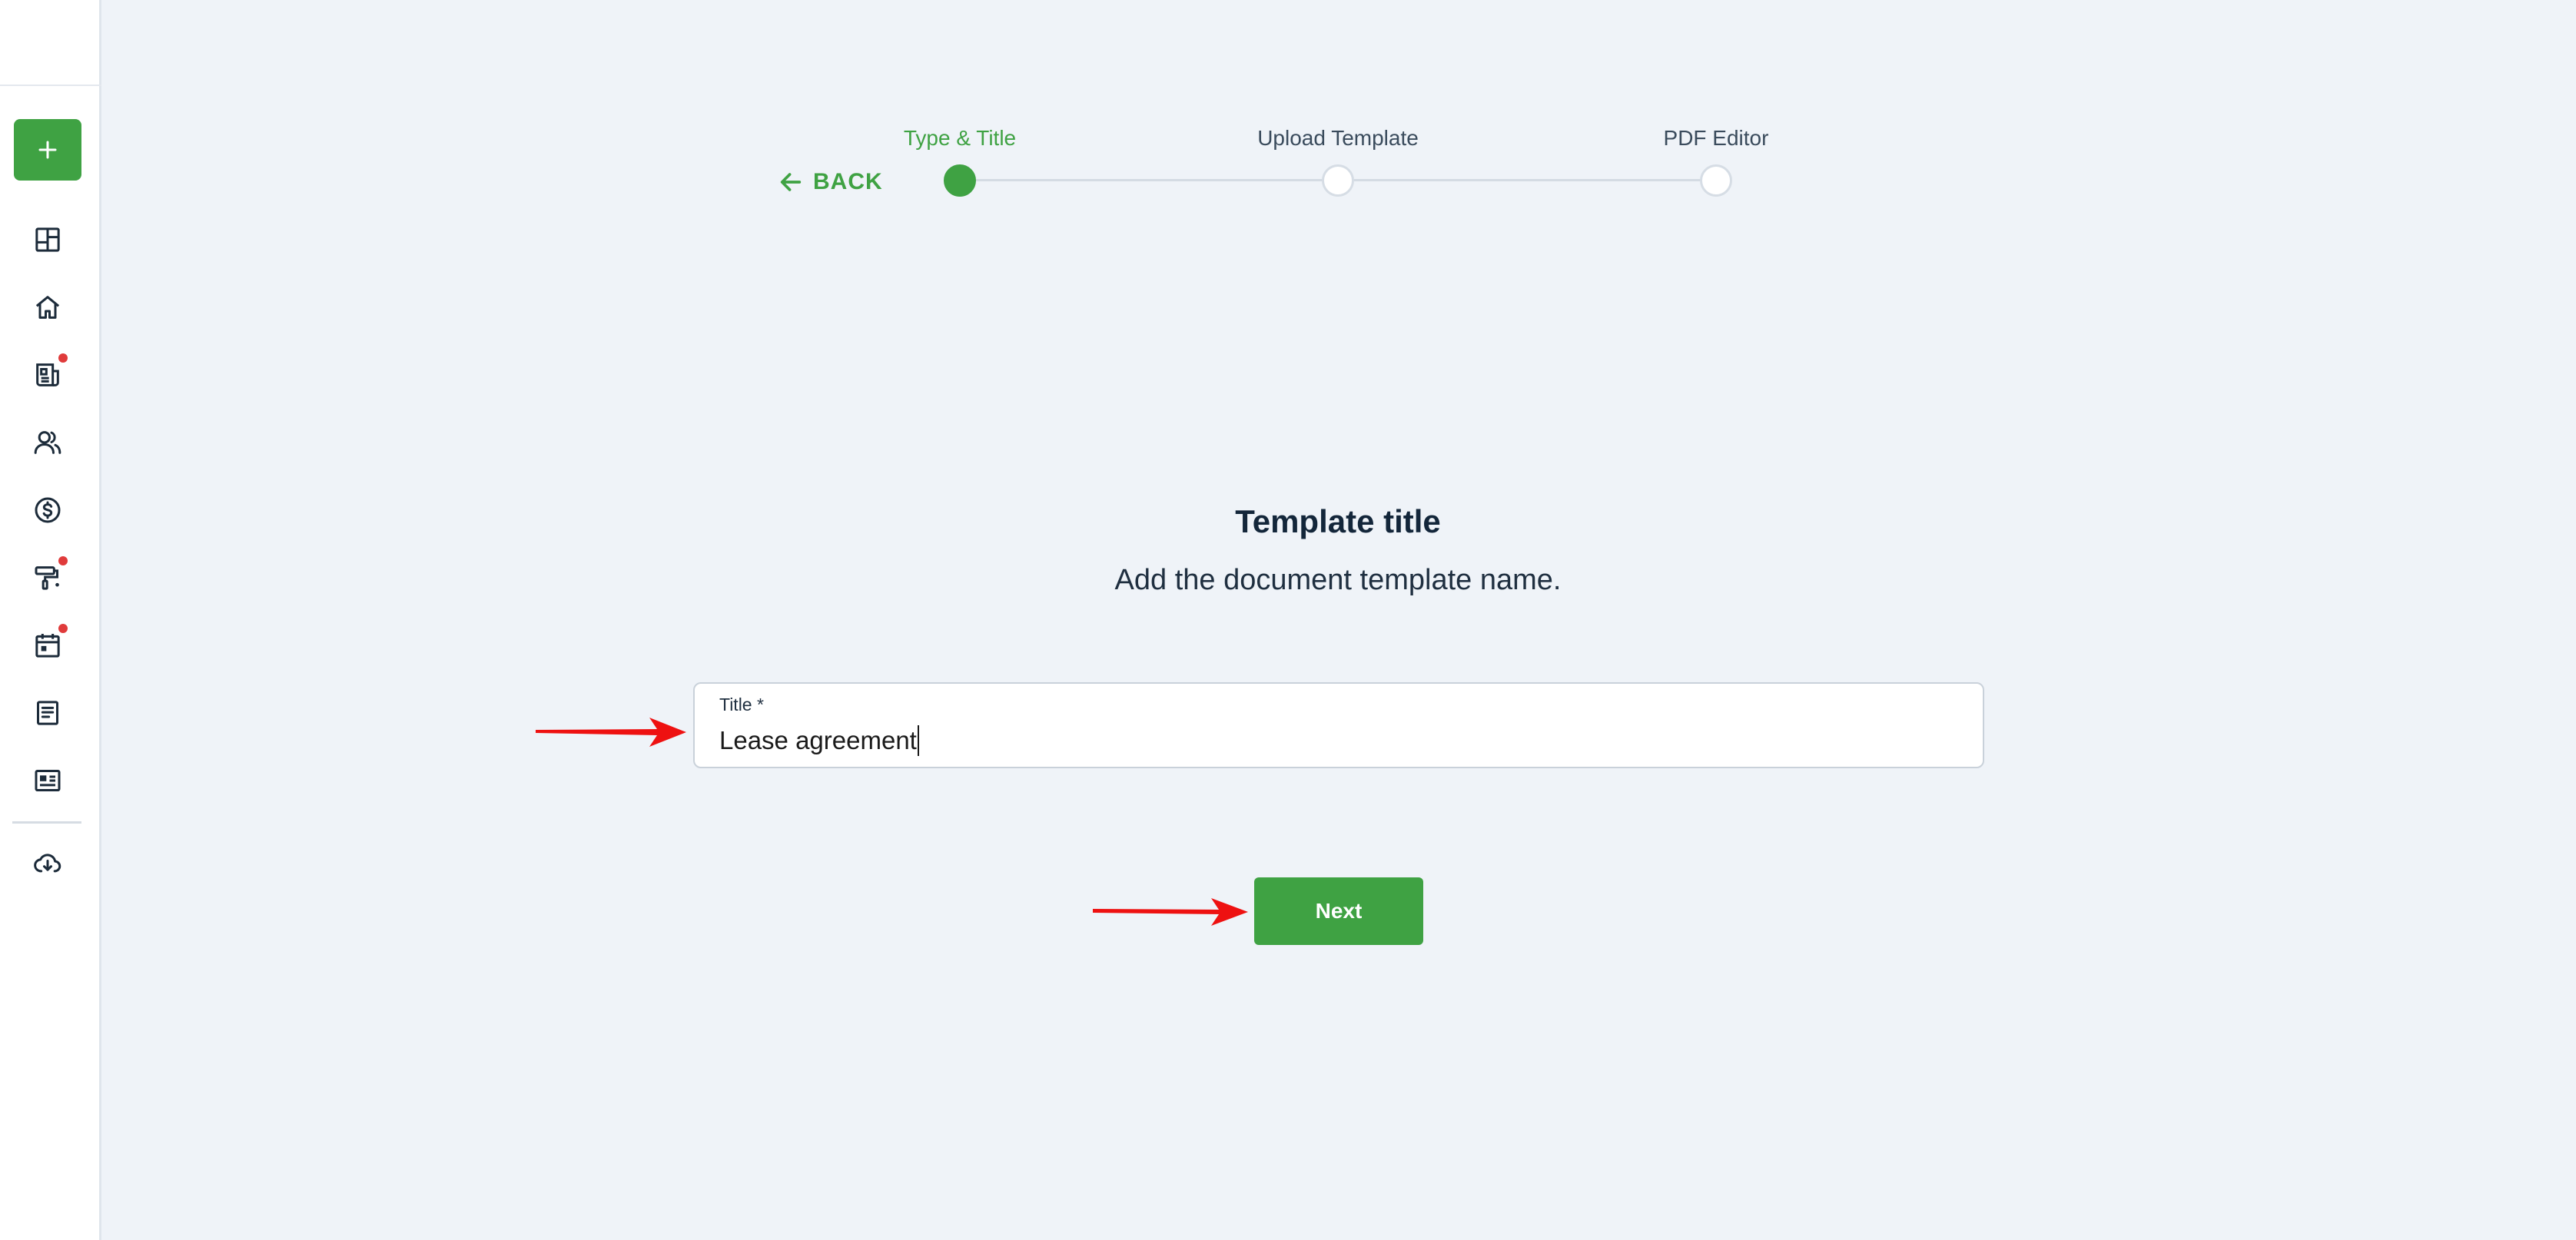 The image size is (2576, 1240). I want to click on plus-icon, so click(47, 150).